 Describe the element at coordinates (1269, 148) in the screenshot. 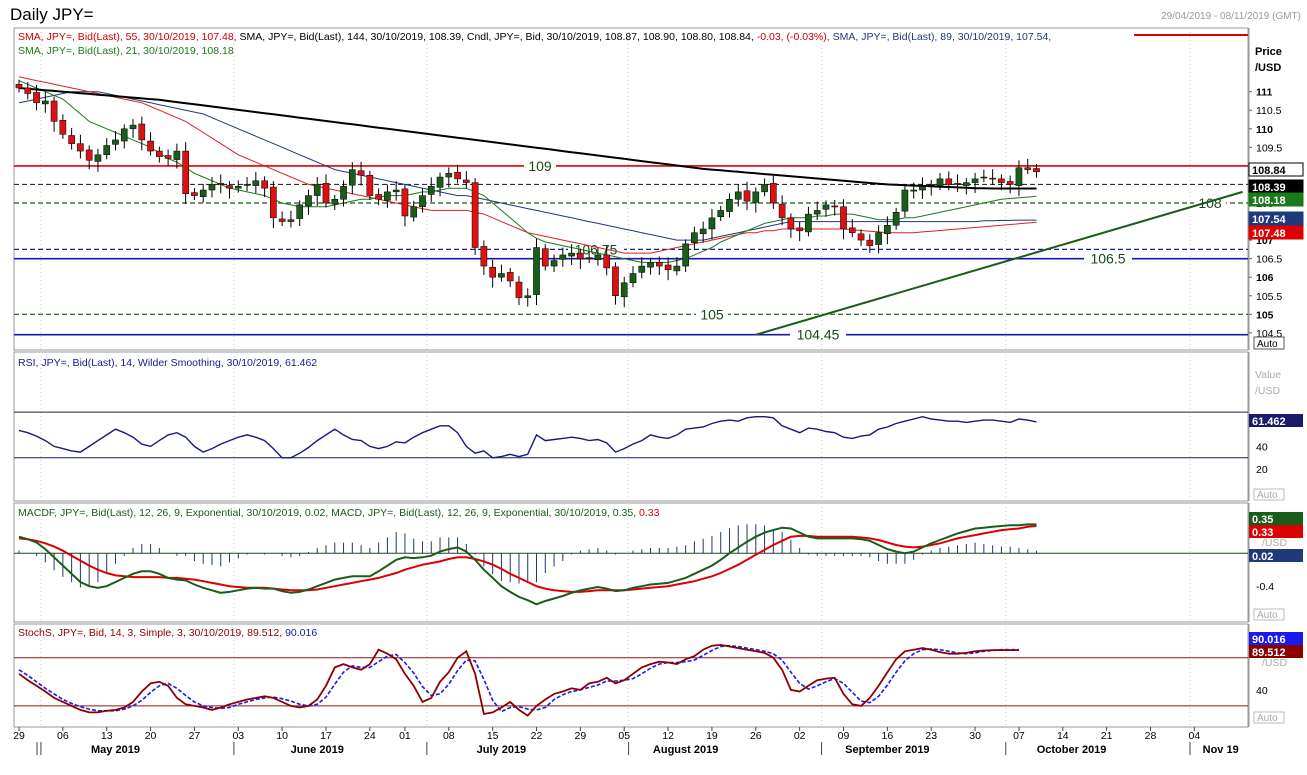

I see `price-tick-label: 109.5` at that location.